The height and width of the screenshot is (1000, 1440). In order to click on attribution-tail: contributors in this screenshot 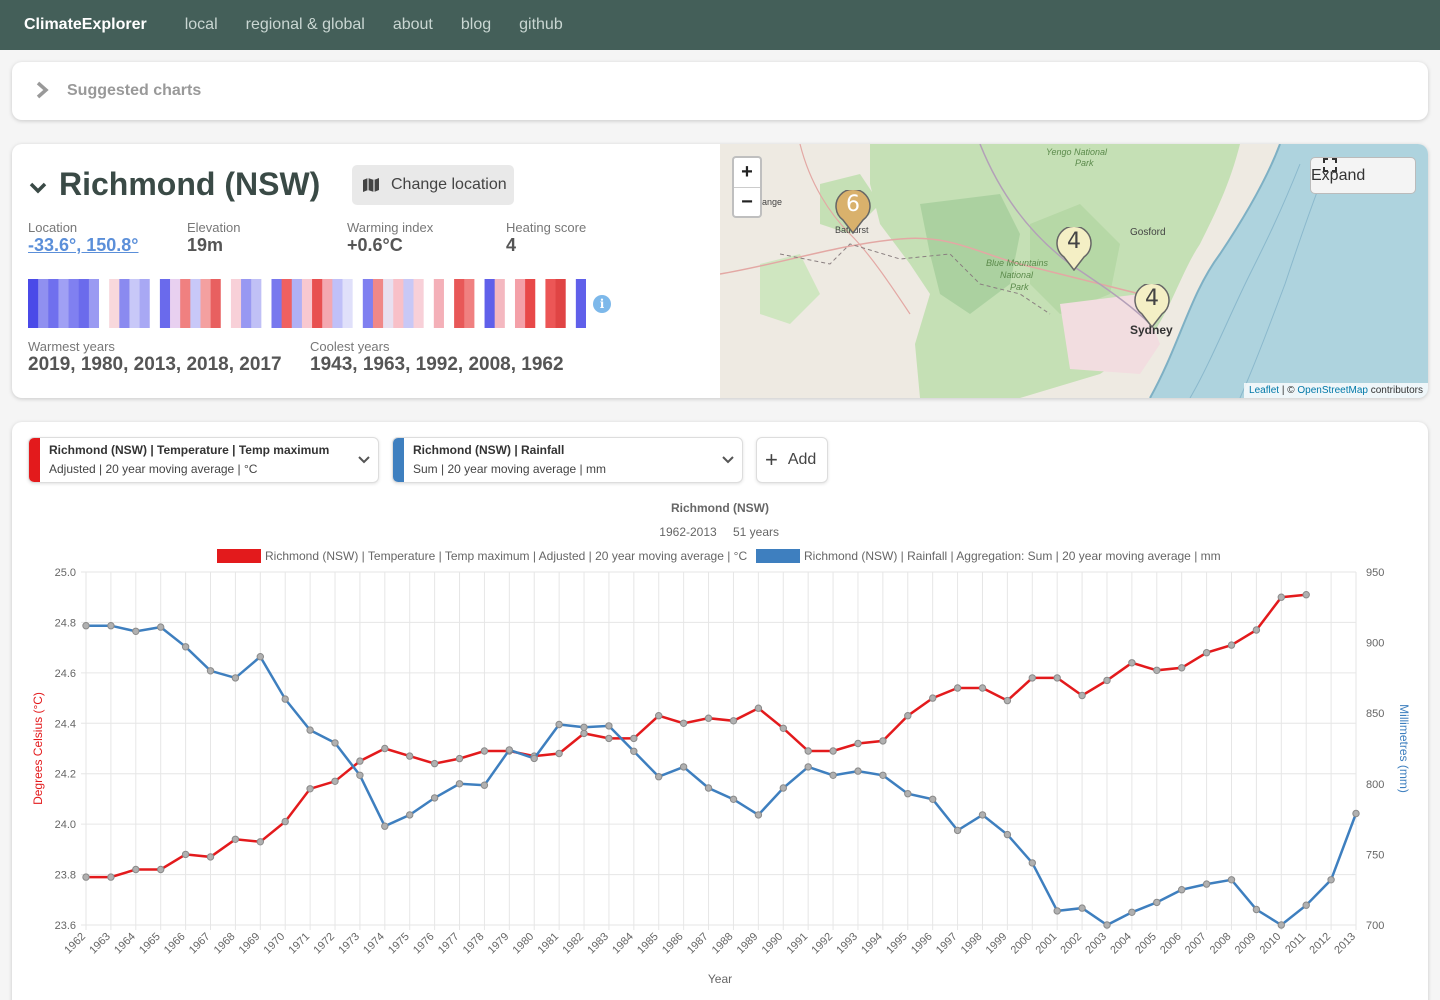, I will do `click(1395, 390)`.